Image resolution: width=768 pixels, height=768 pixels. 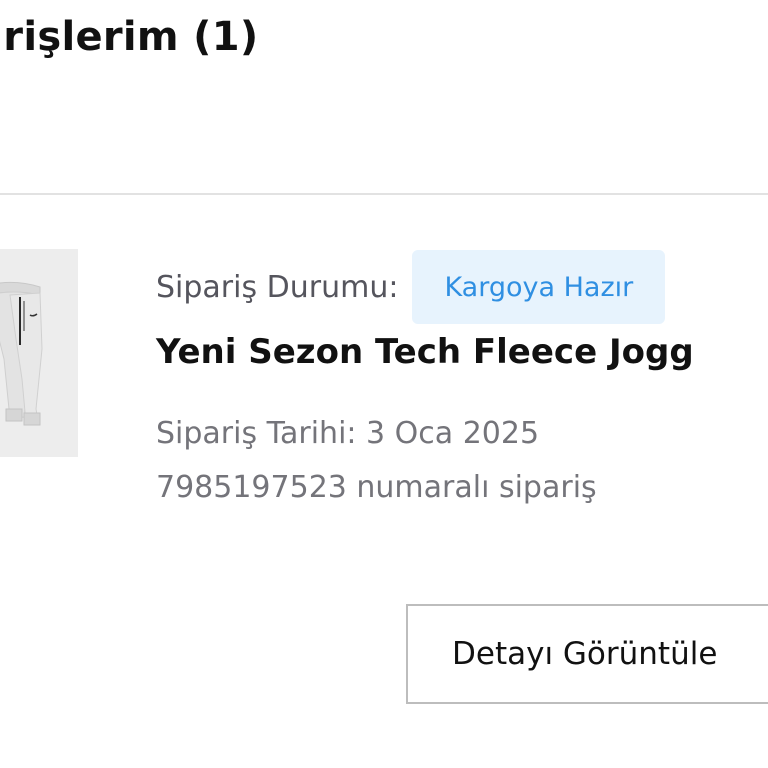 What do you see at coordinates (277, 287) in the screenshot?
I see `status-label: Sipariş Durumu:` at bounding box center [277, 287].